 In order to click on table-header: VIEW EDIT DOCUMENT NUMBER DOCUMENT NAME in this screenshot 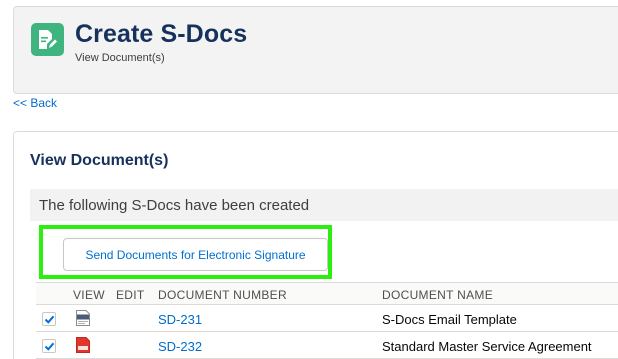, I will do `click(327, 293)`.